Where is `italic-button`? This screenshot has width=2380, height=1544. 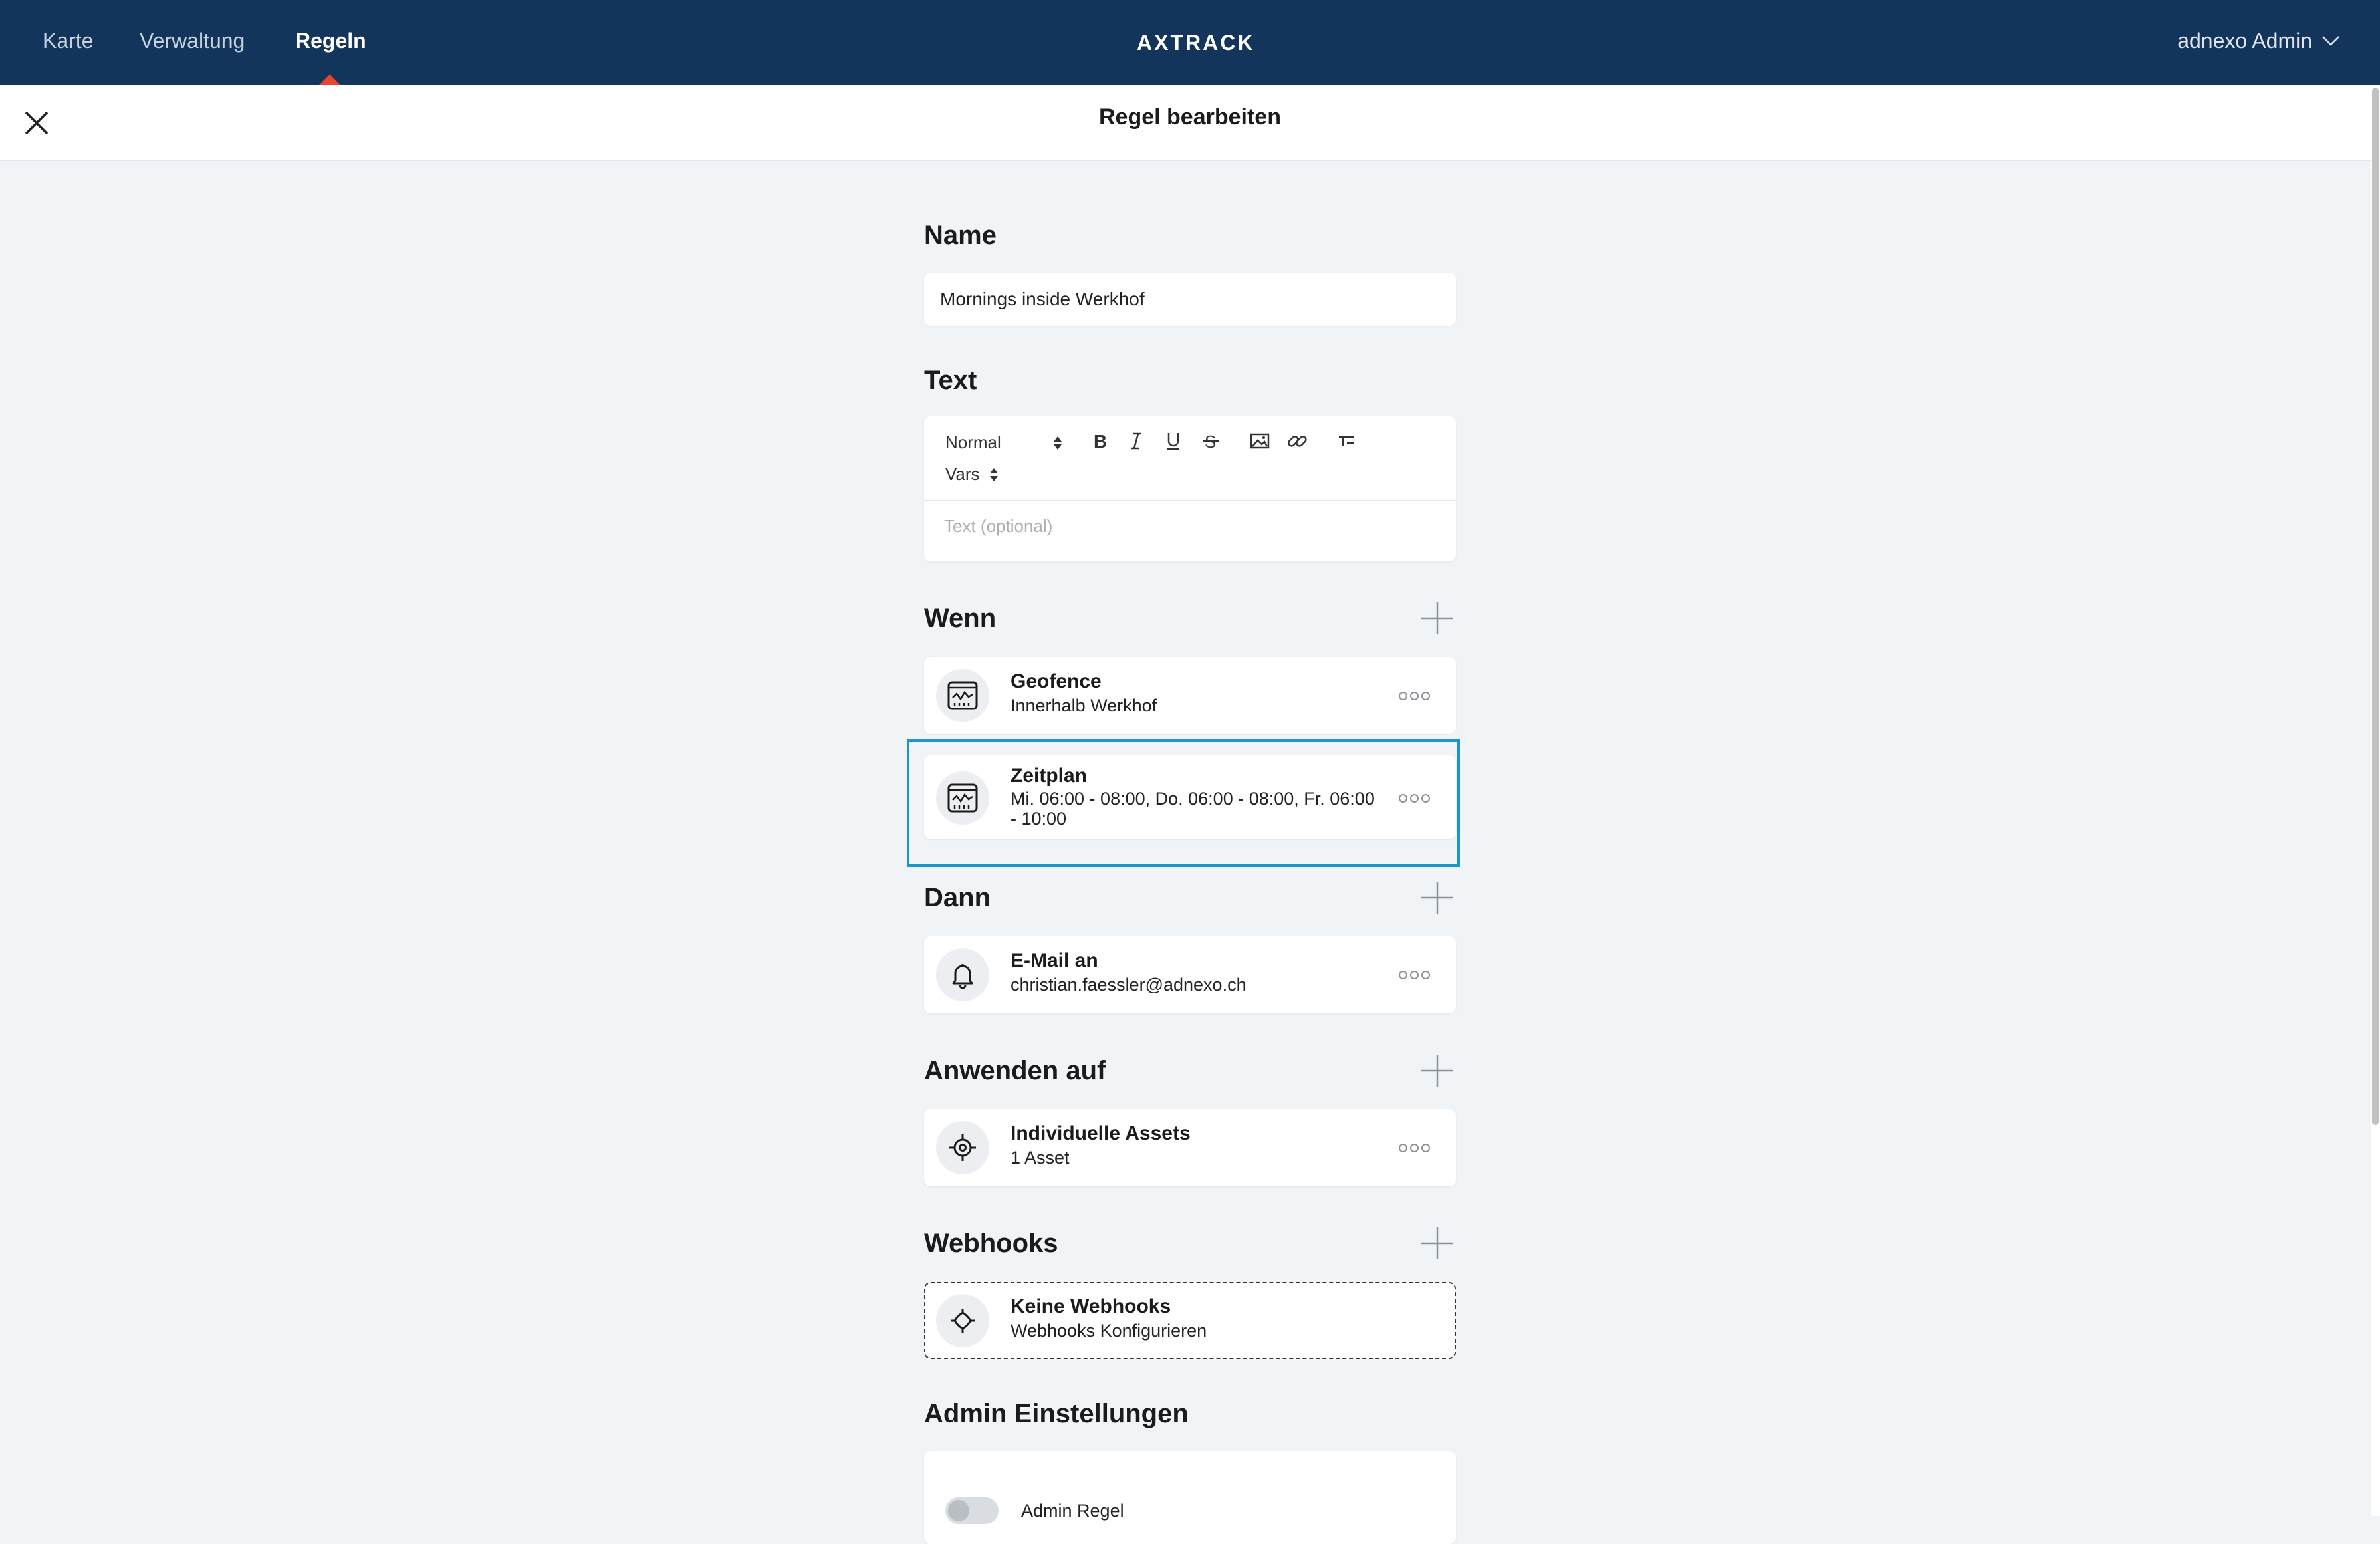 italic-button is located at coordinates (1136, 443).